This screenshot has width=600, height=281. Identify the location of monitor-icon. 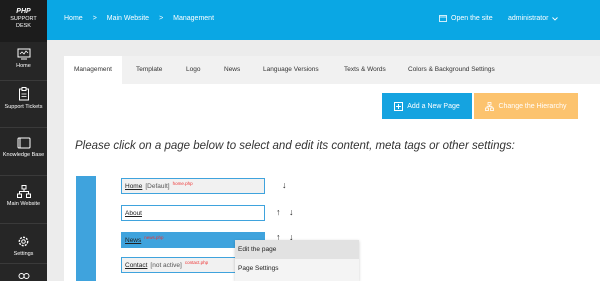
(23, 54).